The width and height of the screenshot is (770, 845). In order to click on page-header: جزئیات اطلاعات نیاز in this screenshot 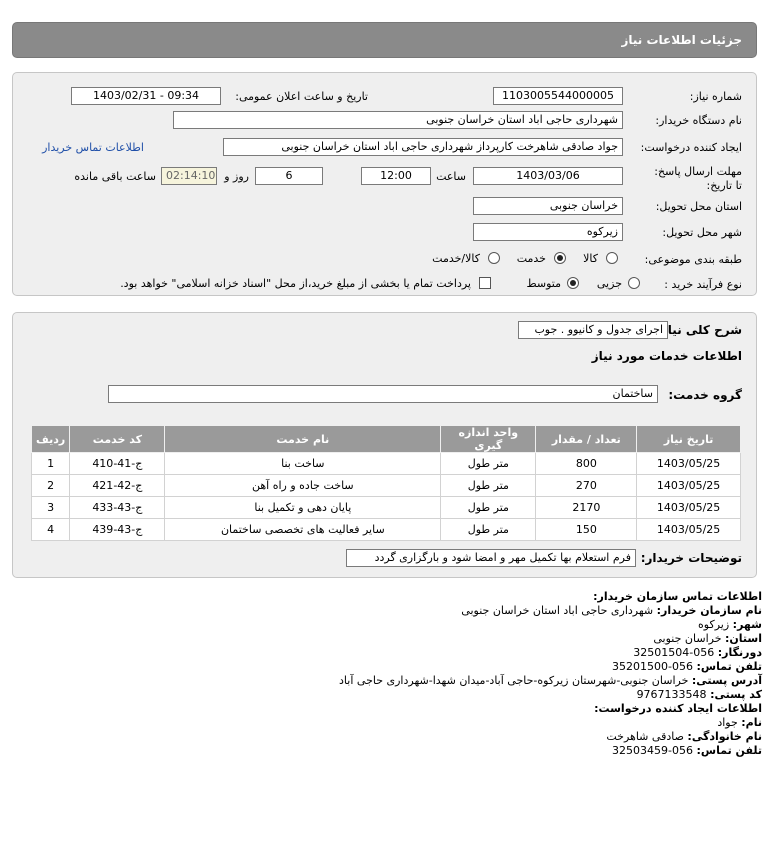, I will do `click(384, 40)`.